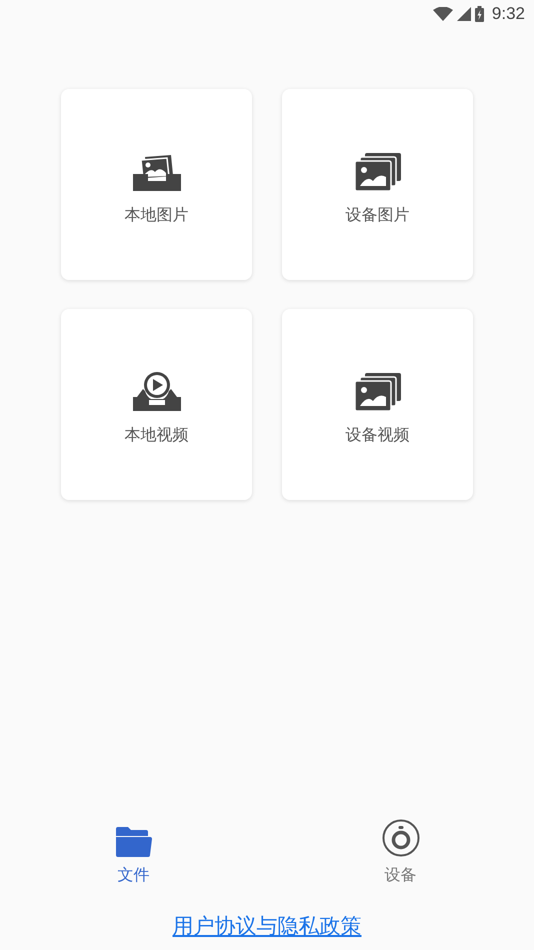  I want to click on card-label: 设备图片, so click(378, 215).